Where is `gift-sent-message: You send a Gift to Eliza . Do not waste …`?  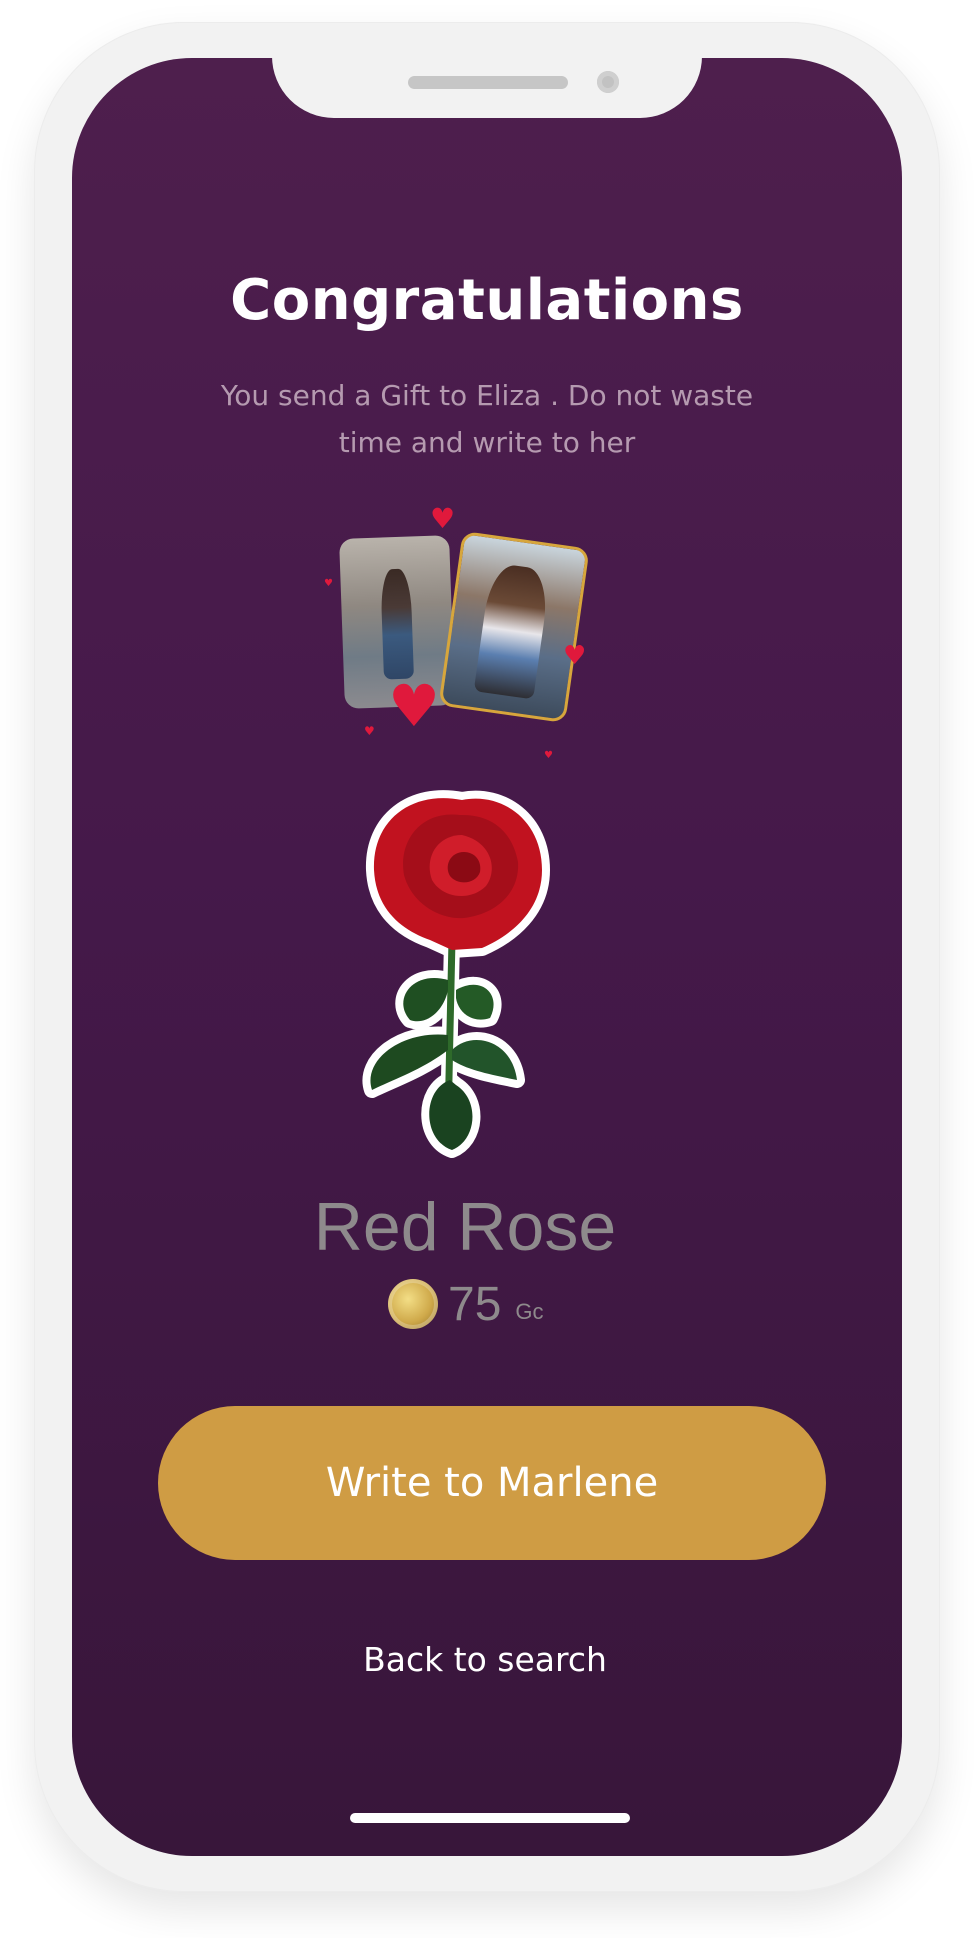
gift-sent-message: You send a Gift to Eliza . Do not waste … is located at coordinates (487, 419).